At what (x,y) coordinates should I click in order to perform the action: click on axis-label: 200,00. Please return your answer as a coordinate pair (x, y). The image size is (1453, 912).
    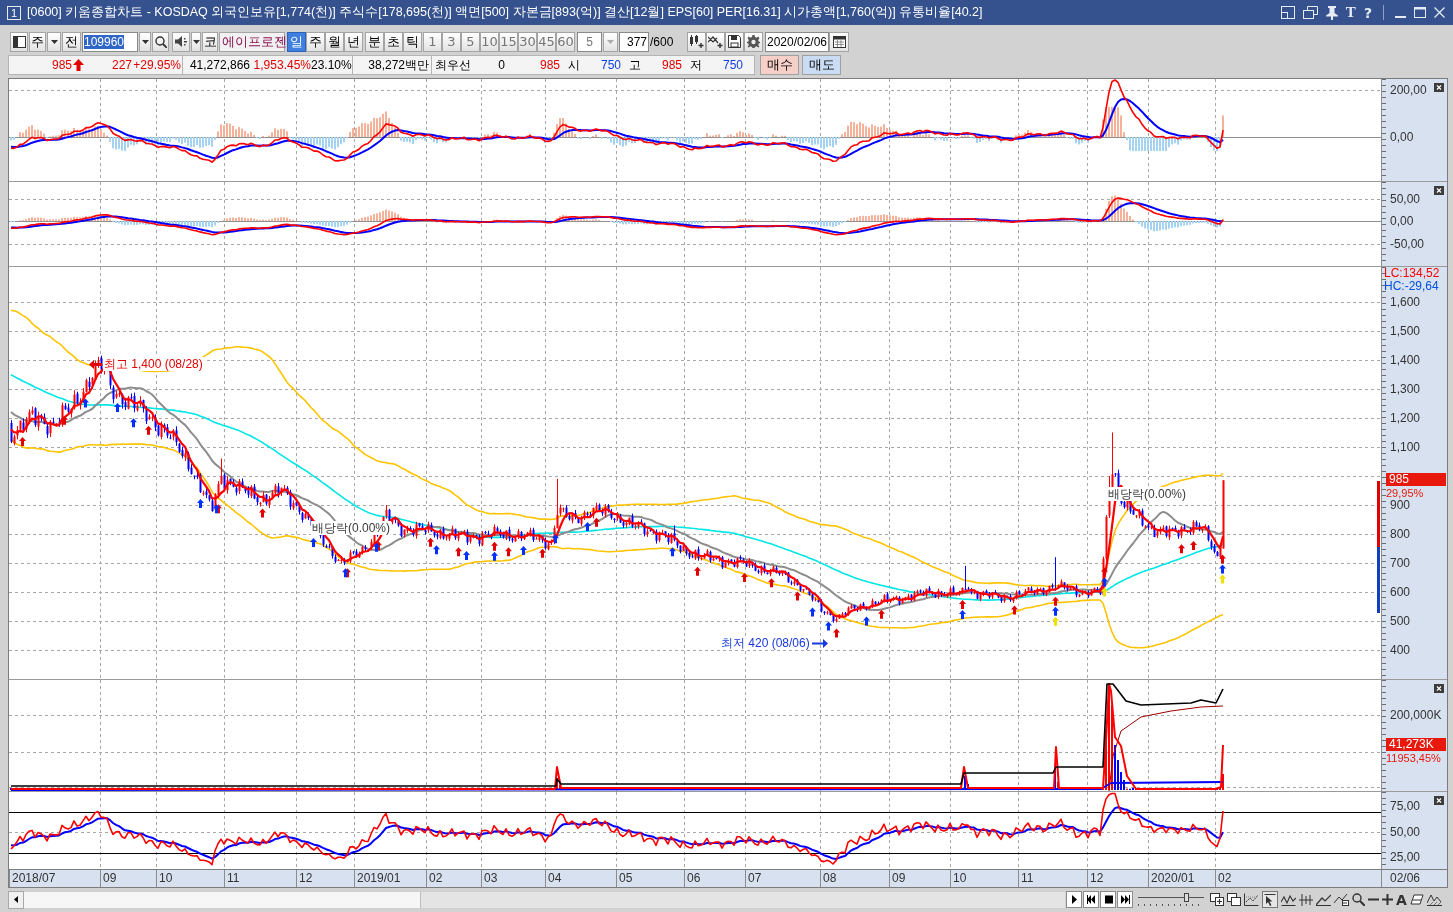
    Looking at the image, I should click on (1408, 90).